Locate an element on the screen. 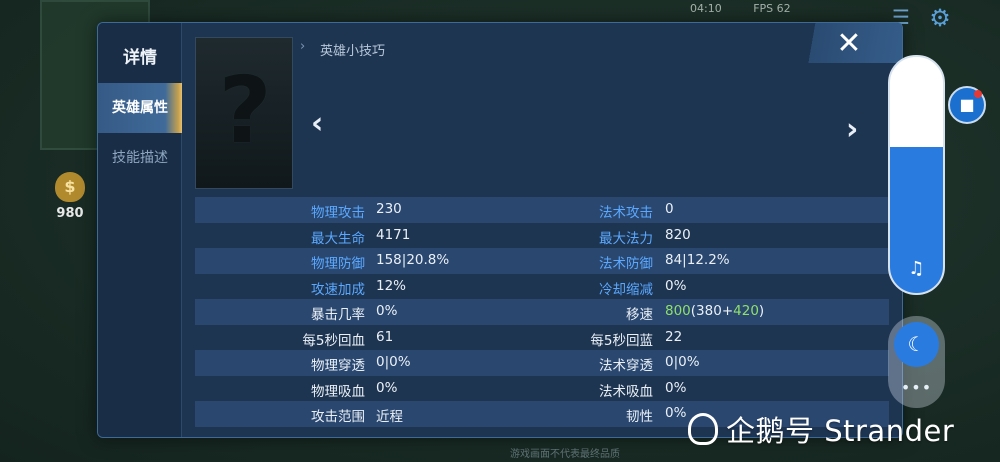 The height and width of the screenshot is (462, 1000). move-speed-part: ) is located at coordinates (761, 311).